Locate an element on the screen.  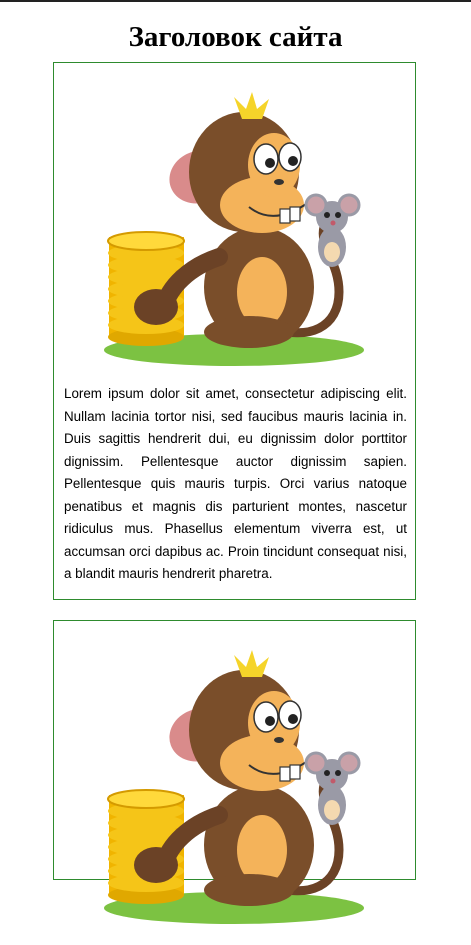
site-title: Заголовок сайта is located at coordinates (235, 37).